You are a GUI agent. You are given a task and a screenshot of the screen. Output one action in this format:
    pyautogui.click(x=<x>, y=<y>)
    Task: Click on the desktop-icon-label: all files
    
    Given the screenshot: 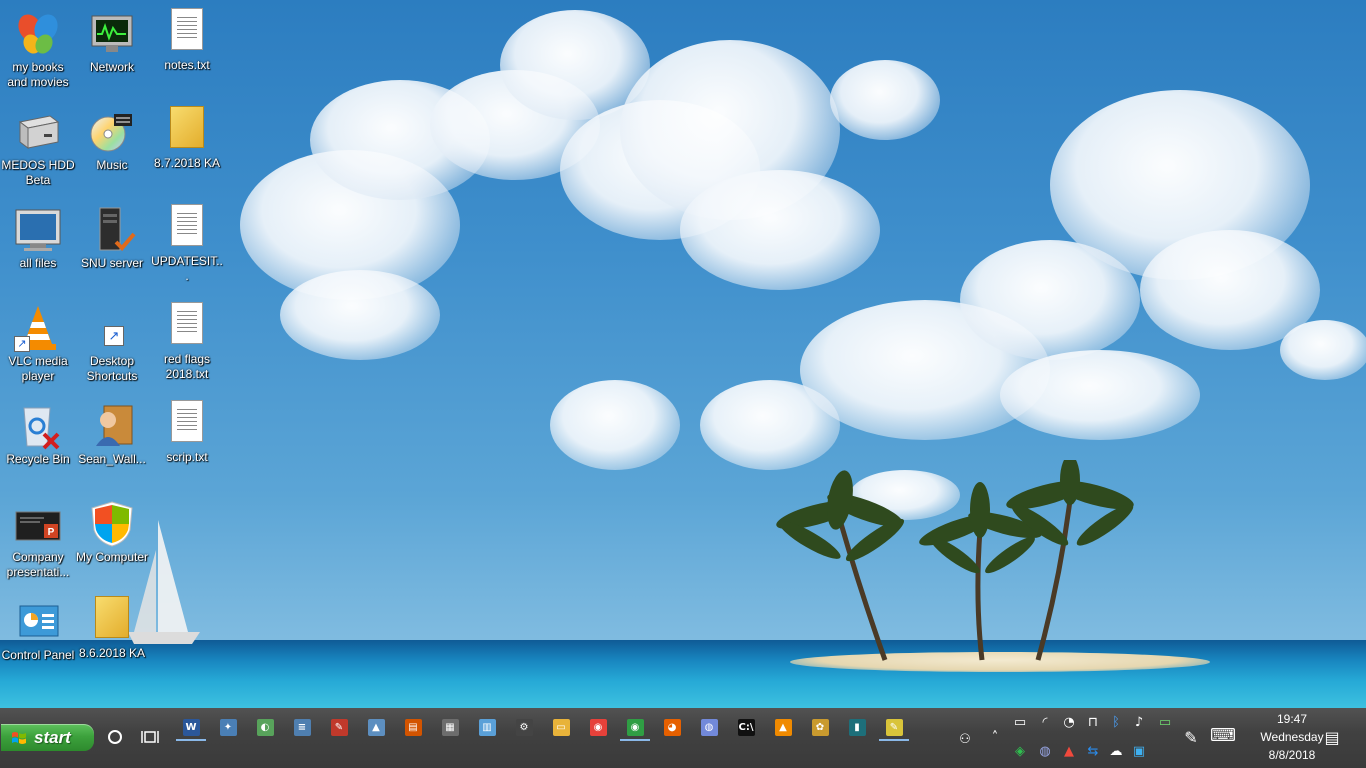 What is the action you would take?
    pyautogui.click(x=38, y=263)
    